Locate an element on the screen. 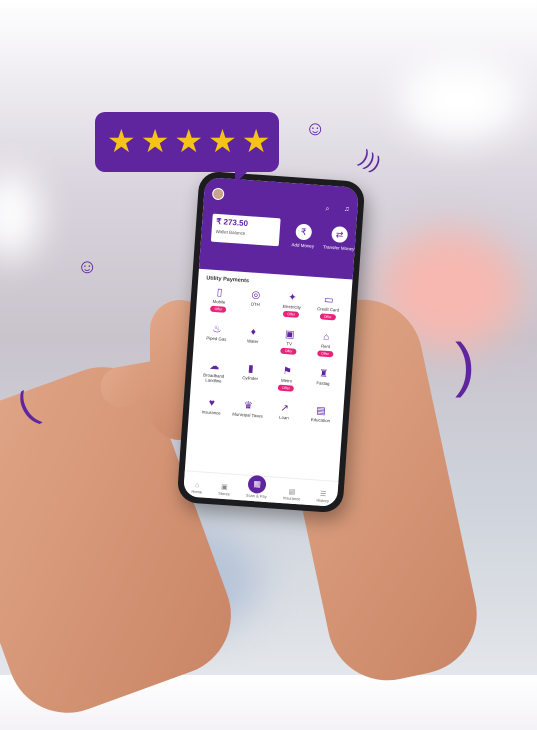 This screenshot has height=730, width=537. balance-amount: ₹ 273.50 is located at coordinates (232, 222).